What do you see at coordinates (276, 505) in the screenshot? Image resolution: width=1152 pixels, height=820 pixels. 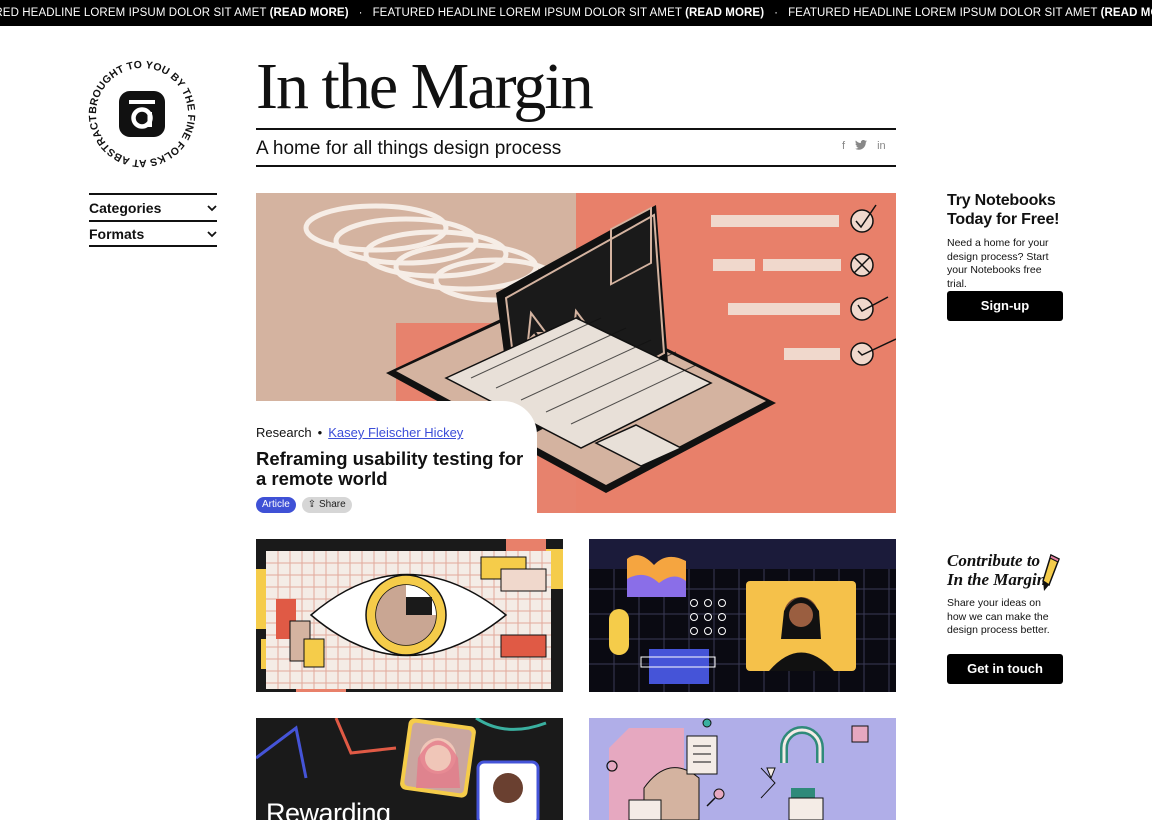 I see `article-tag: Article` at bounding box center [276, 505].